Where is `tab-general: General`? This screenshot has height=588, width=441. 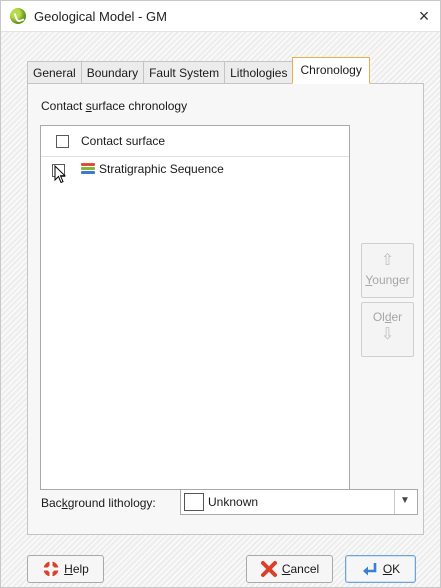
tab-general: General is located at coordinates (54, 72).